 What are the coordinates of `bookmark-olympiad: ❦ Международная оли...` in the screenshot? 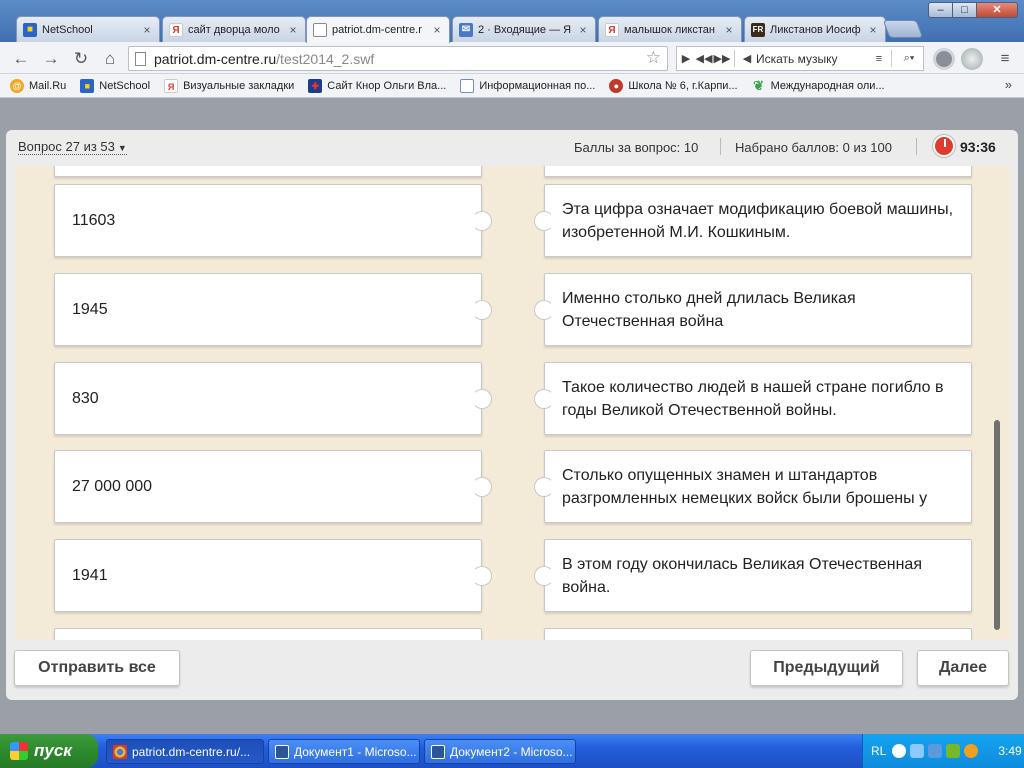 It's located at (818, 85).